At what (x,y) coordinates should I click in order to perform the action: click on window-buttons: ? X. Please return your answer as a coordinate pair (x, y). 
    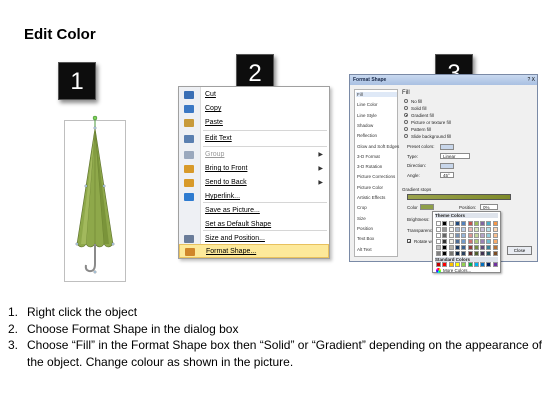
    Looking at the image, I should click on (531, 80).